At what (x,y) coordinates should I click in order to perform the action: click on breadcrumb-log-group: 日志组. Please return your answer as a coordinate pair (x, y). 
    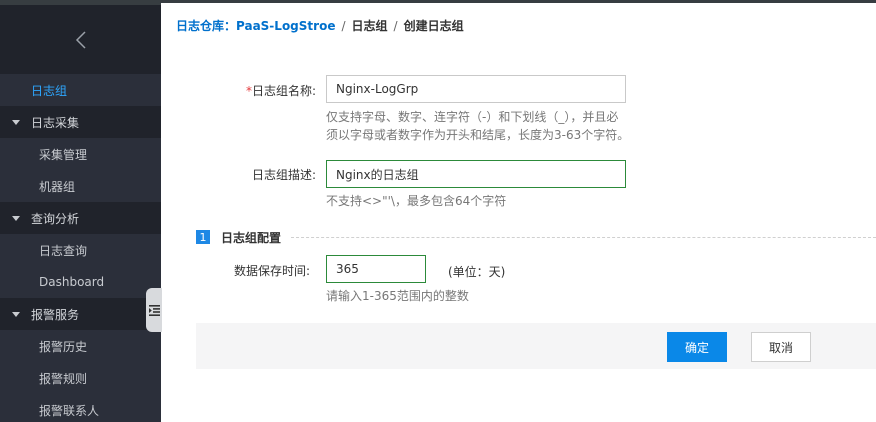
    Looking at the image, I should click on (370, 25).